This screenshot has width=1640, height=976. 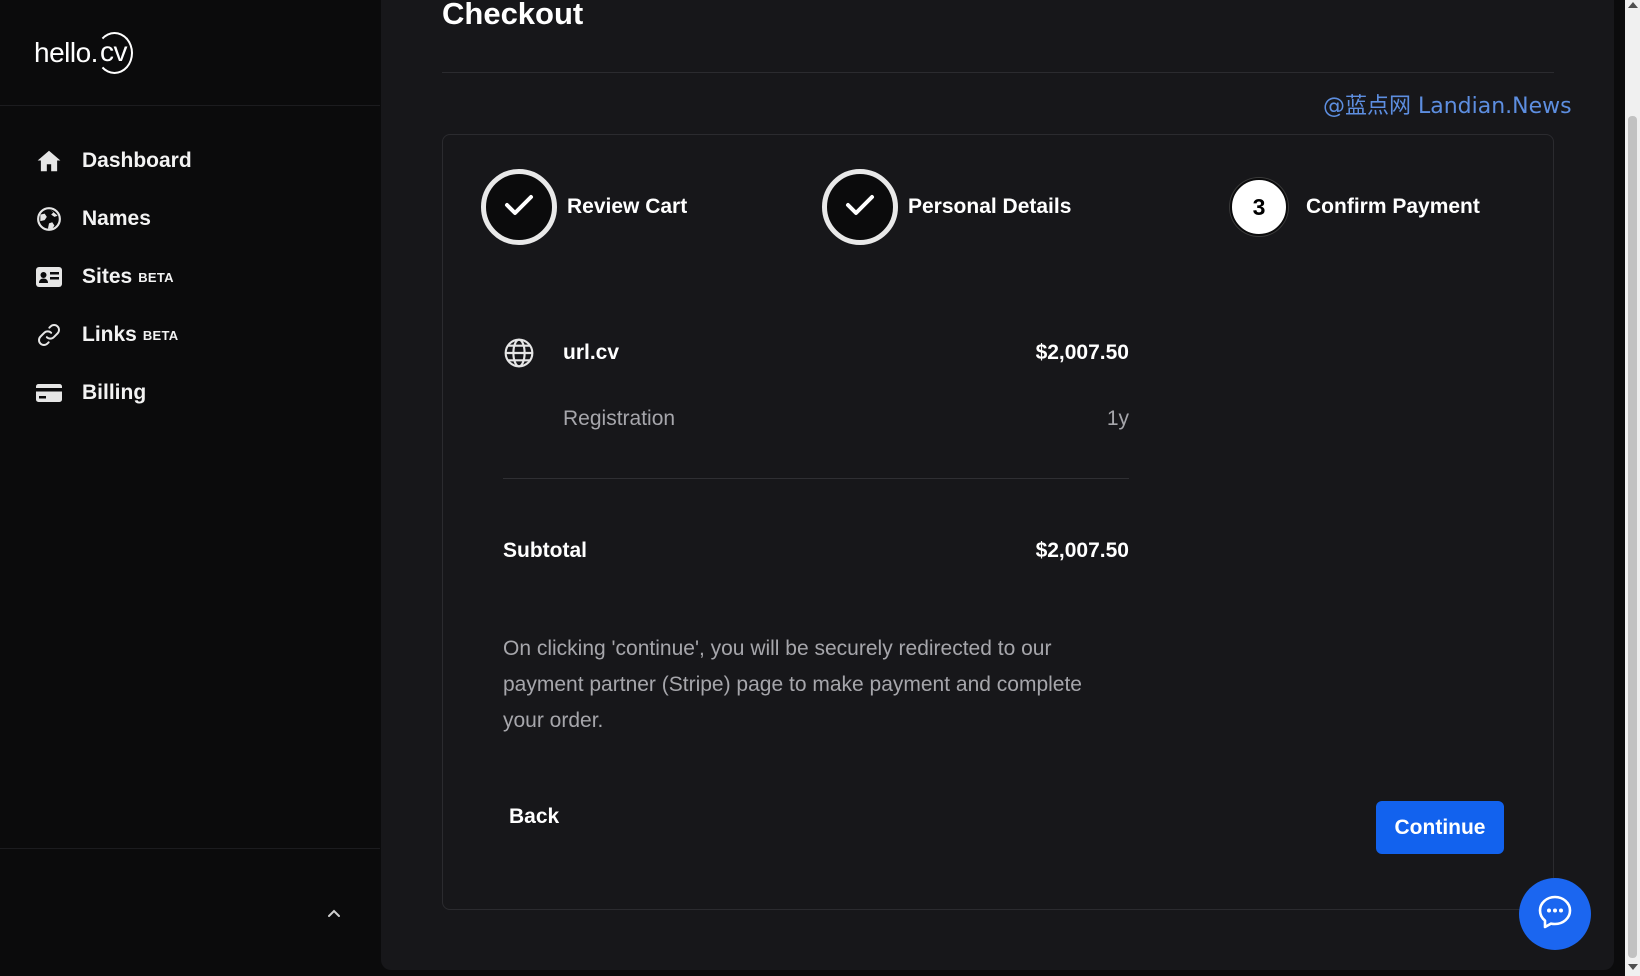 I want to click on cart-item-row: url.cv $2,007.50, so click(x=816, y=353).